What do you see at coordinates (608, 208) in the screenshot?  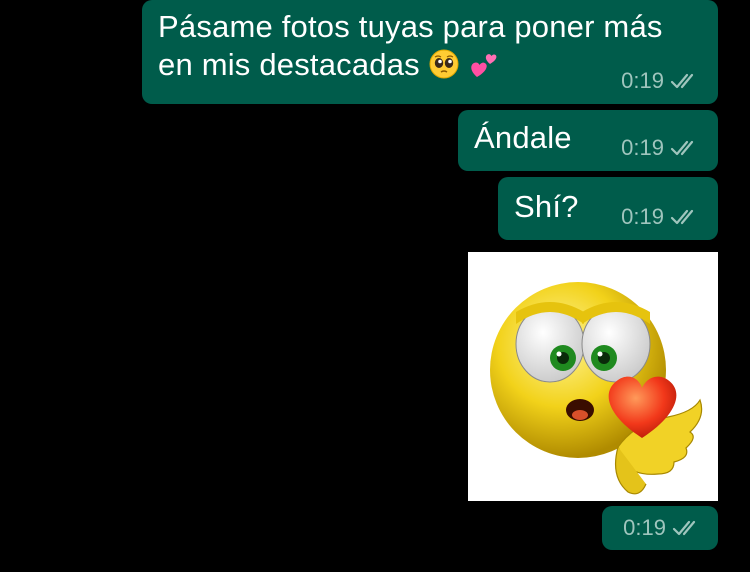 I see `outgoing-message-bubble: Shí? 0:19` at bounding box center [608, 208].